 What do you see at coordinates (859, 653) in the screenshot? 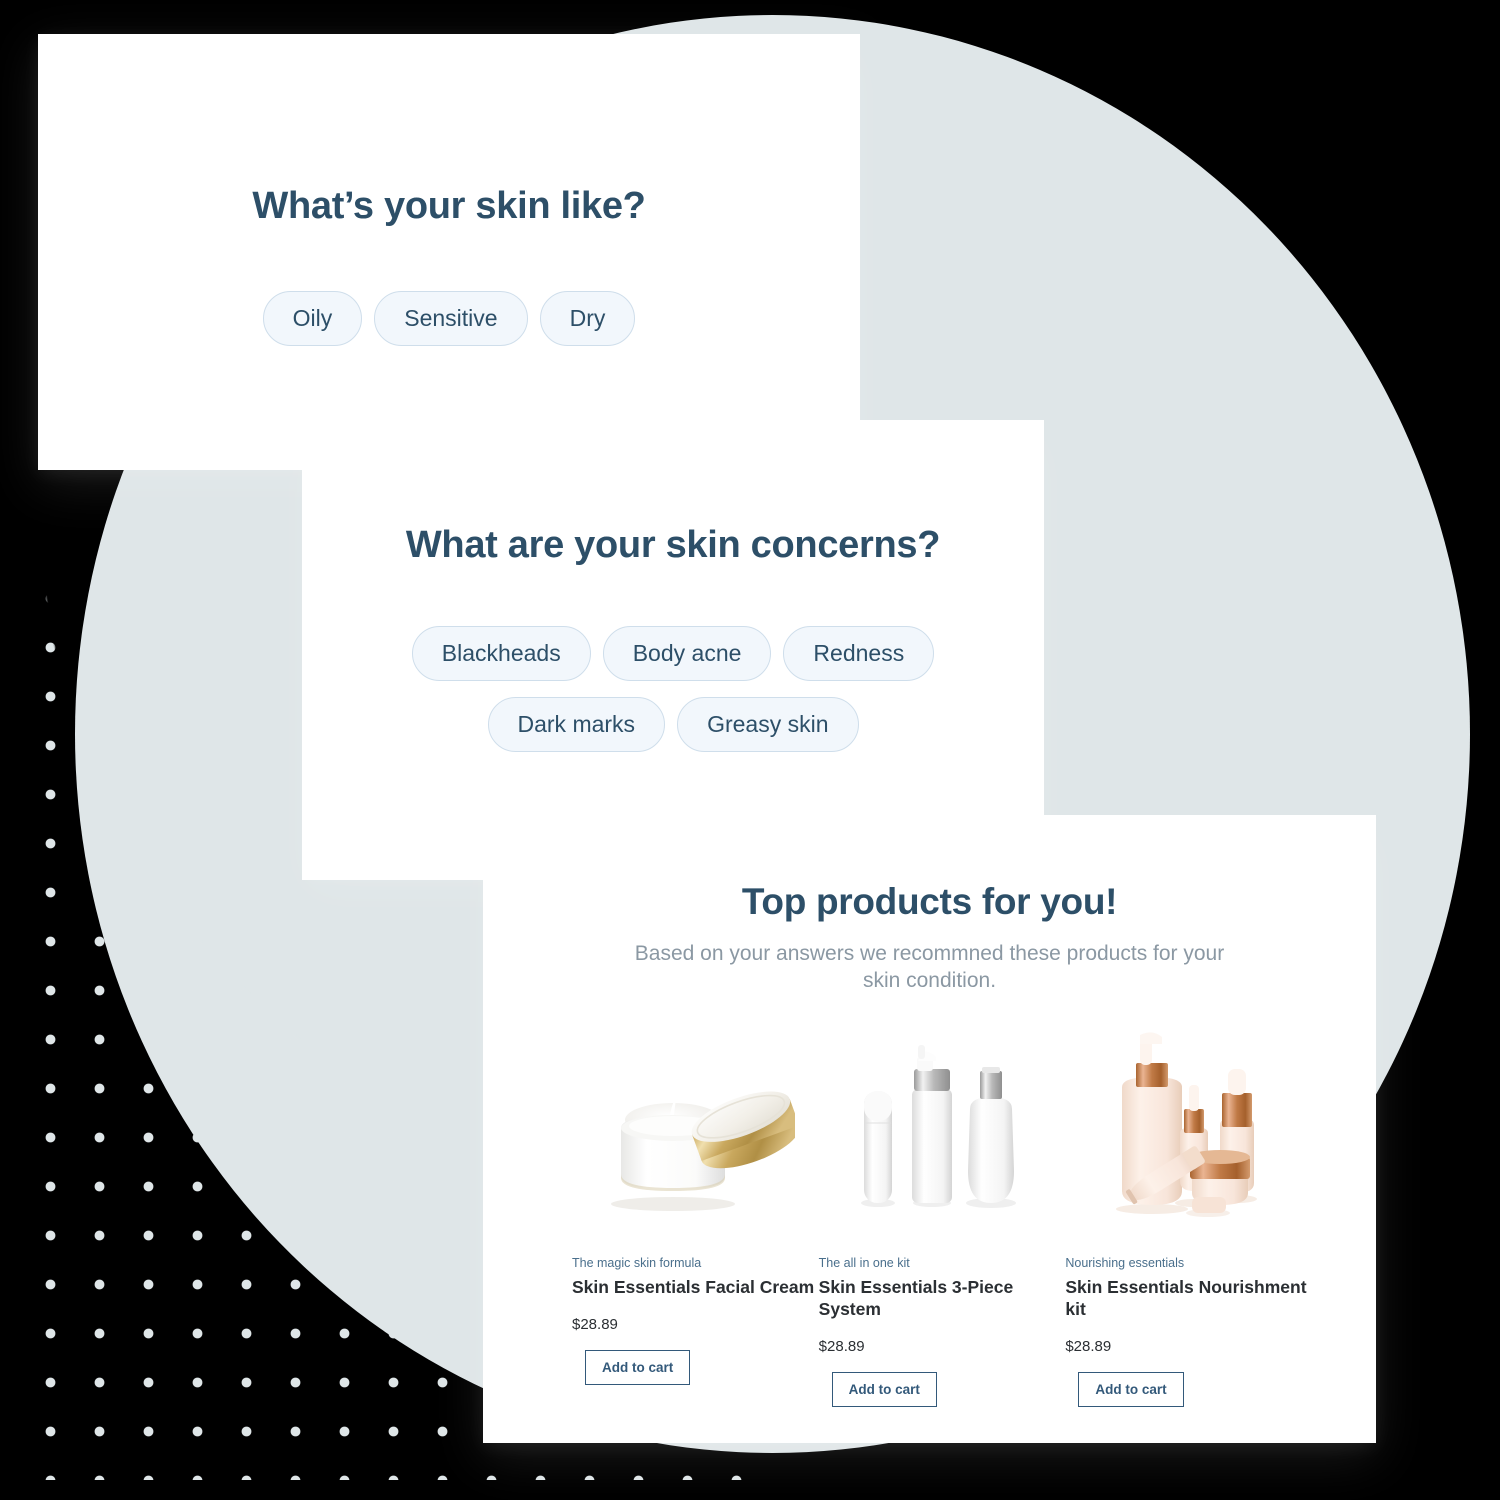
I see `concern-option-redness: Redness` at bounding box center [859, 653].